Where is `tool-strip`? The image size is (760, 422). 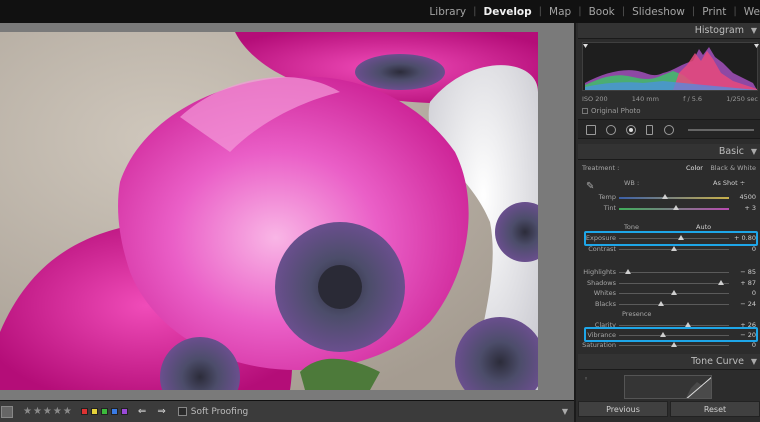
tool-strip is located at coordinates (669, 129).